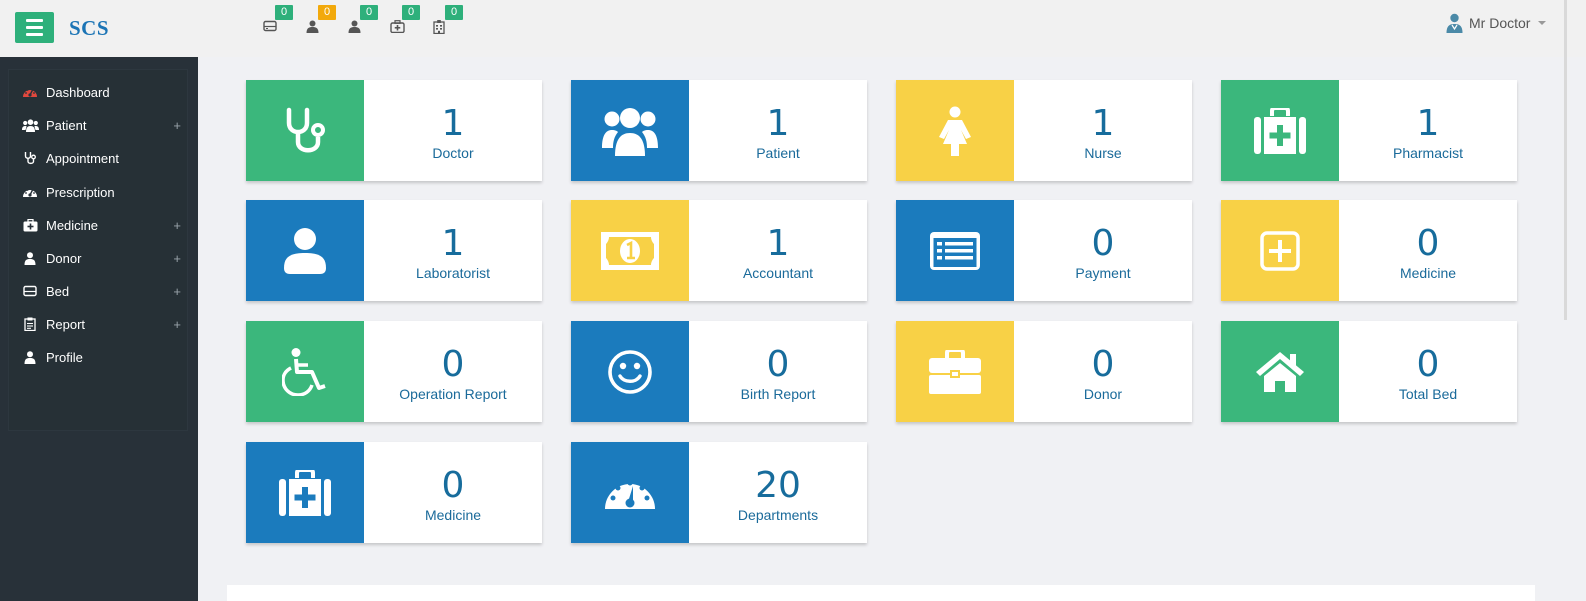 The width and height of the screenshot is (1586, 601). I want to click on scrollbar, so click(1565, 160).